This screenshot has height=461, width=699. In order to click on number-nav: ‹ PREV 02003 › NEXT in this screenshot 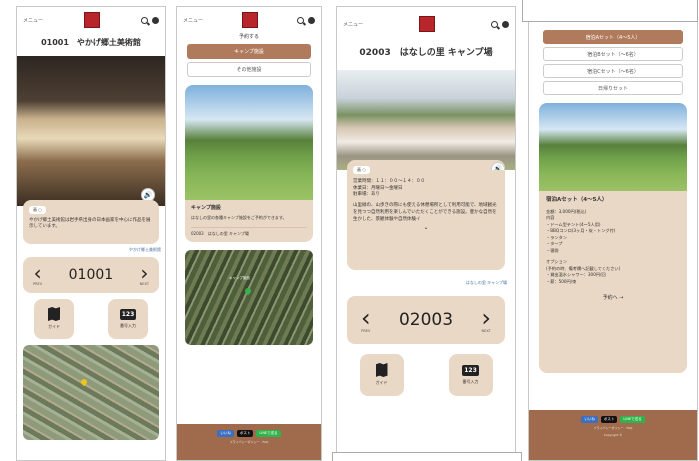, I will do `click(426, 320)`.